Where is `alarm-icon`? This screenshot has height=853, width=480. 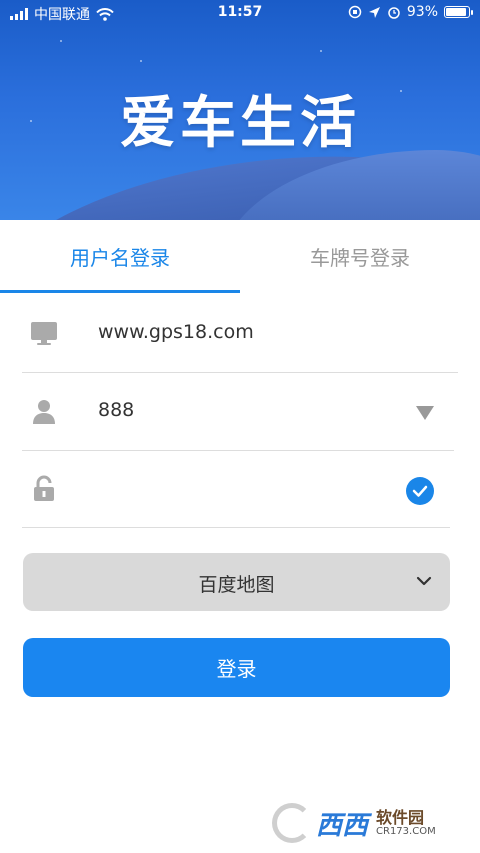
alarm-icon is located at coordinates (394, 13).